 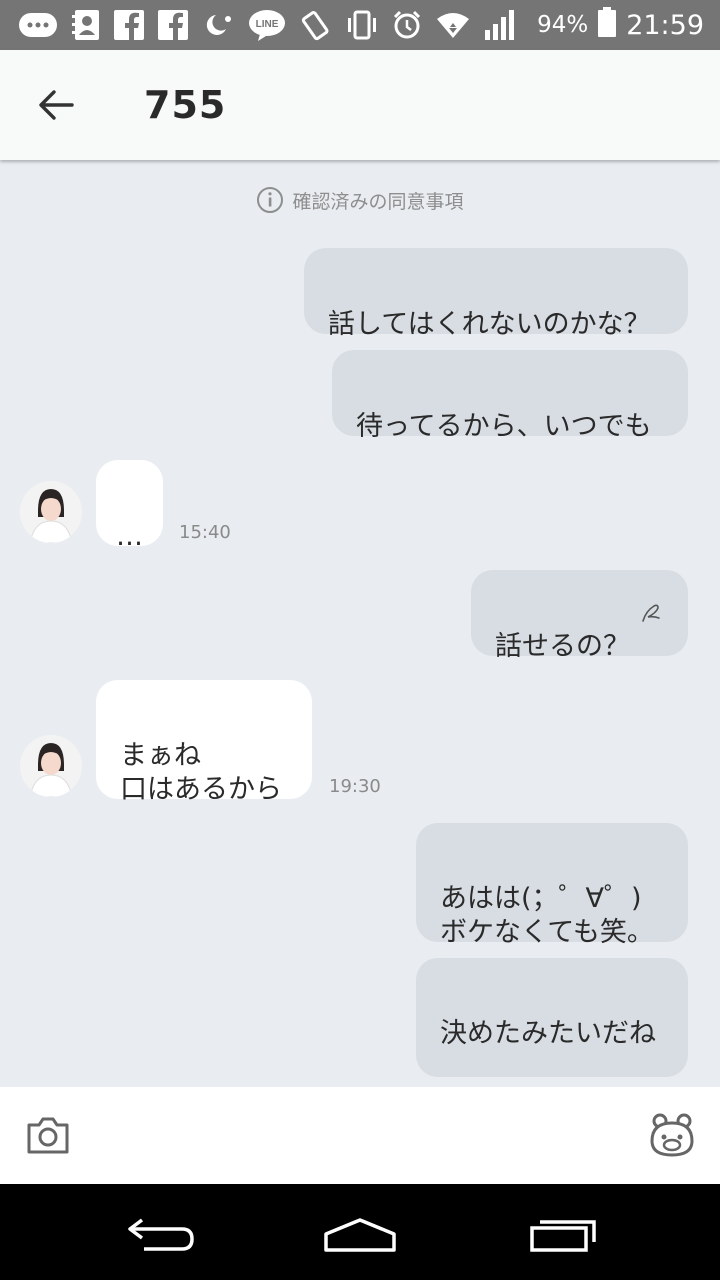 What do you see at coordinates (499, 25) in the screenshot?
I see `signal-icon` at bounding box center [499, 25].